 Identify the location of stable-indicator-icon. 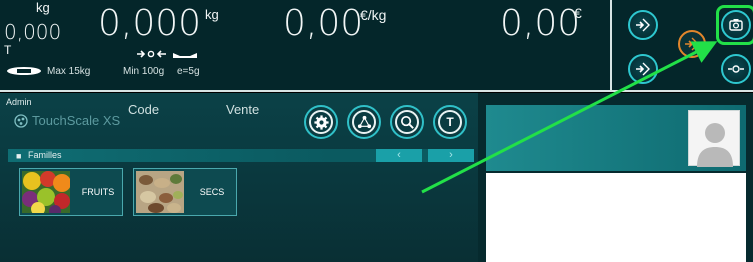
(185, 55).